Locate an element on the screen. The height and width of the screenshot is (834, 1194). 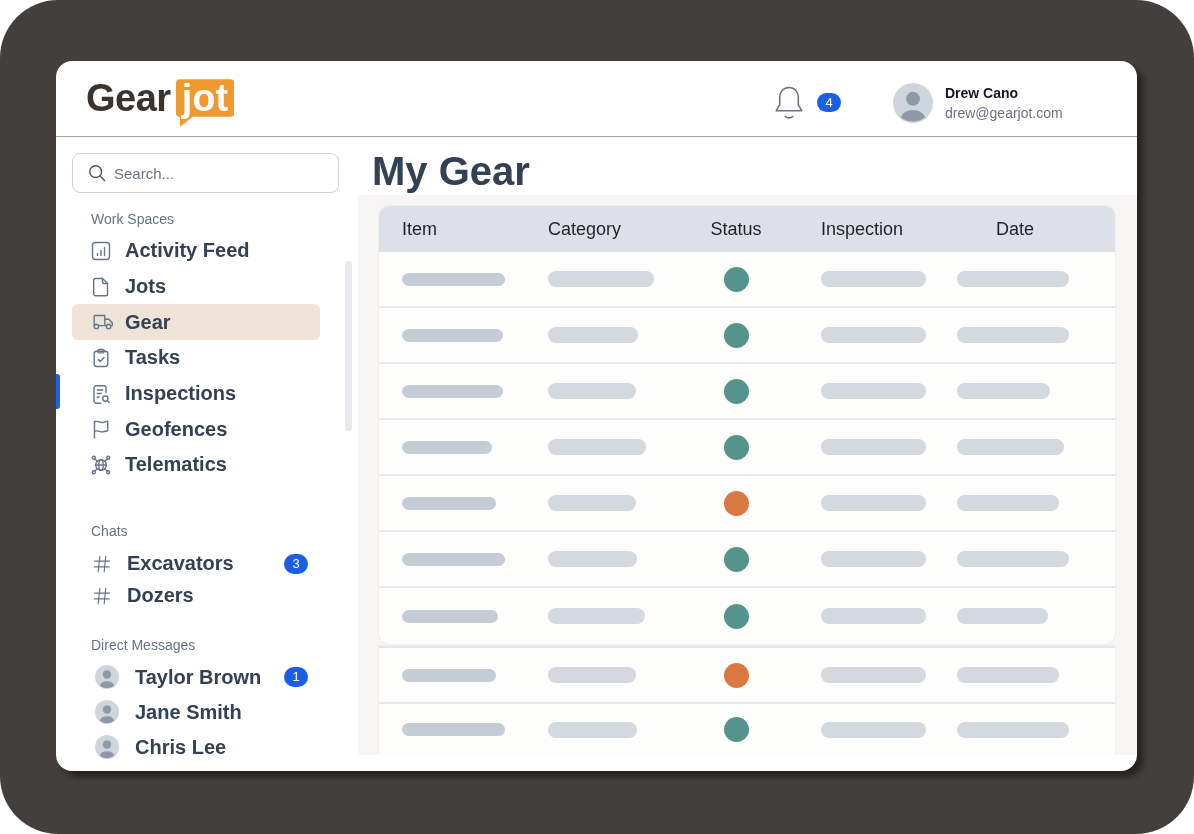
nav-item: Activity Feed is located at coordinates (196, 251).